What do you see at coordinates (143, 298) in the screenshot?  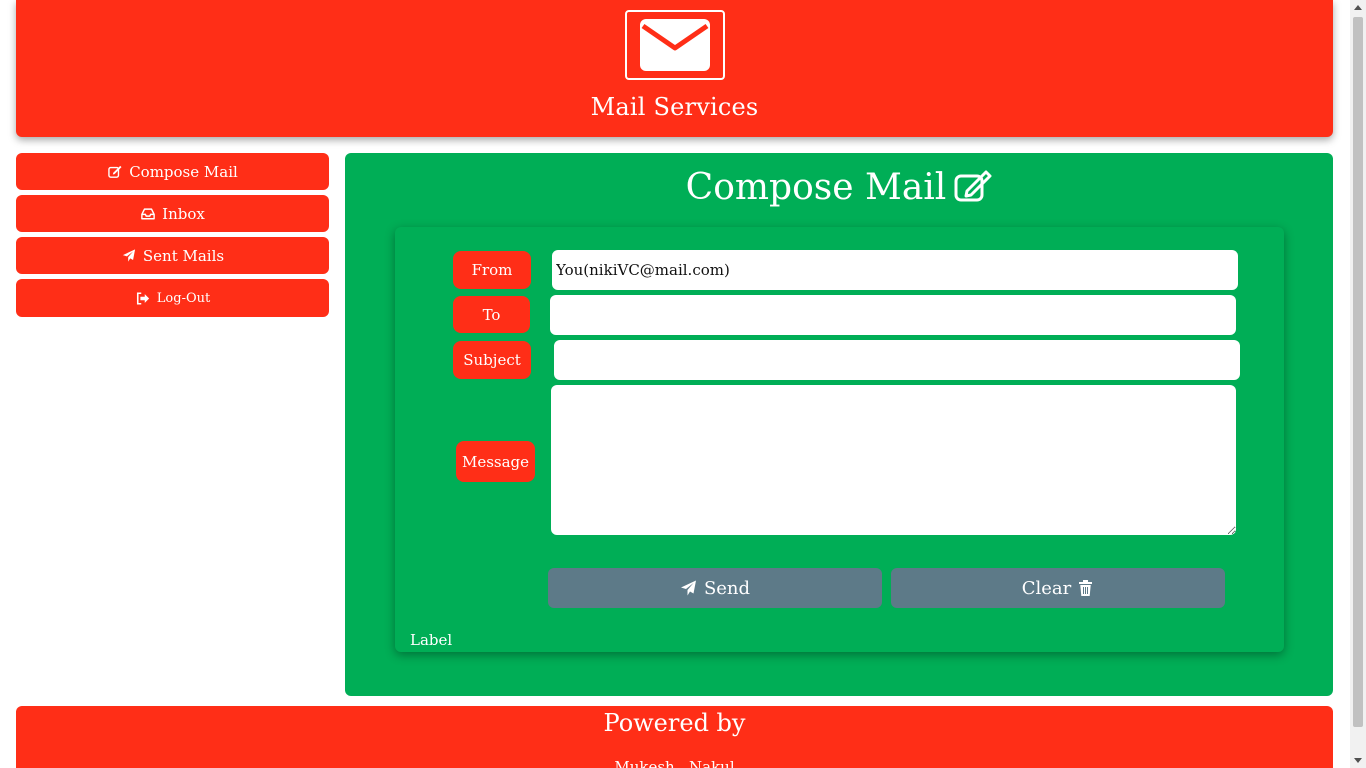 I see `sign-out-icon` at bounding box center [143, 298].